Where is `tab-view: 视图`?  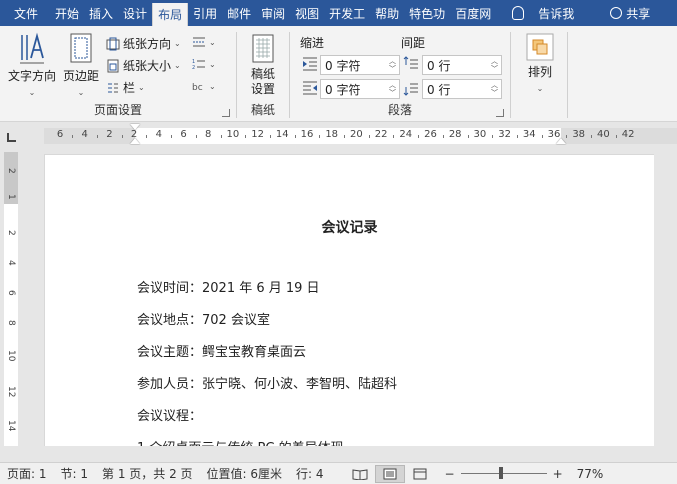 tab-view: 视图 is located at coordinates (307, 13).